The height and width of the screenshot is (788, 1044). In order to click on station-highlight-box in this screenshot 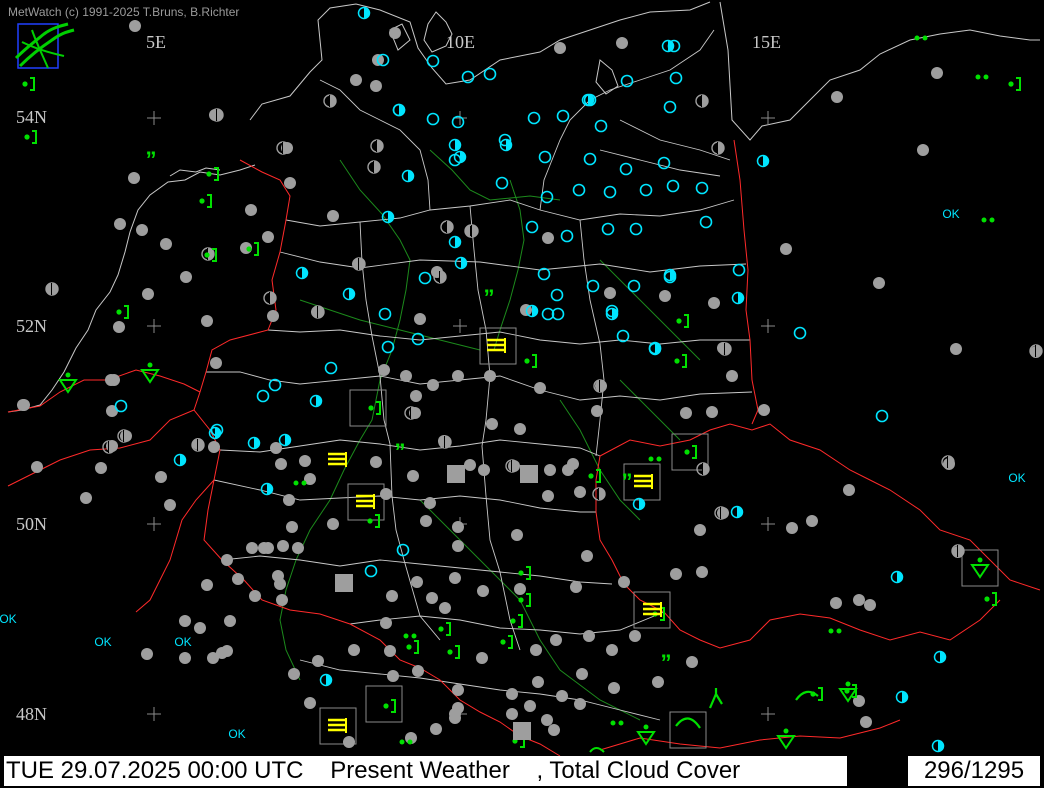, I will do `click(384, 704)`.